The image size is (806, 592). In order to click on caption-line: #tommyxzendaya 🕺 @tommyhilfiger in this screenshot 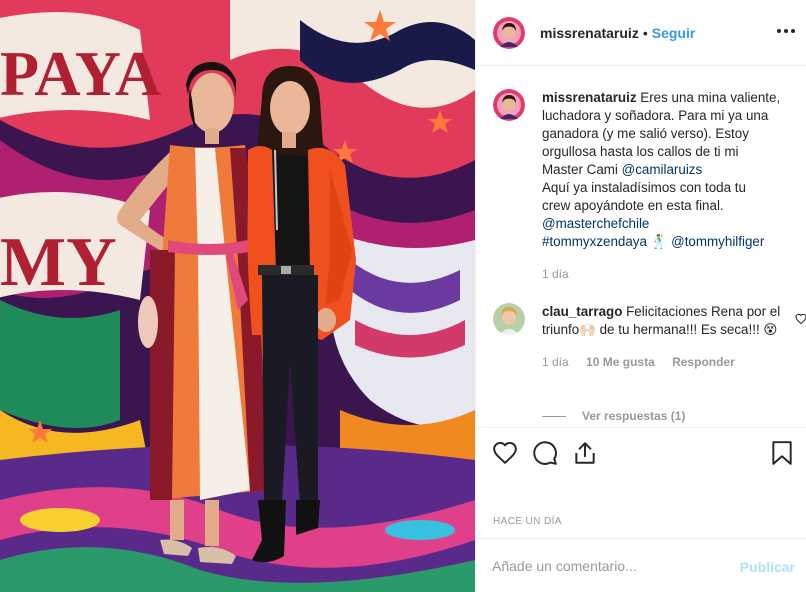, I will do `click(667, 242)`.